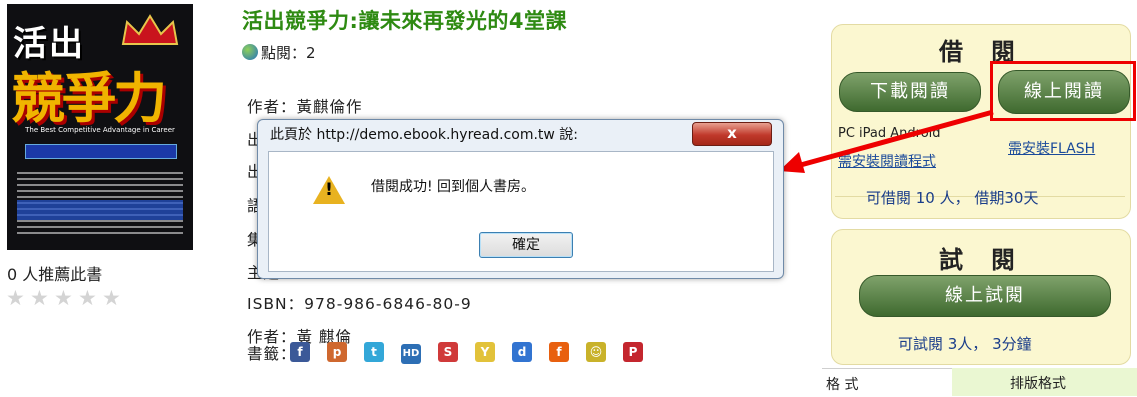 This screenshot has height=397, width=1137. Describe the element at coordinates (300, 352) in the screenshot. I see `facebook-icon: f` at that location.